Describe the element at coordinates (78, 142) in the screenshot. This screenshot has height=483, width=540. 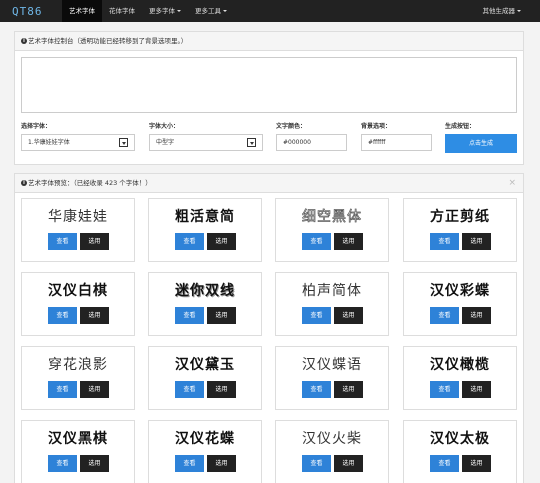
I see `font-select: 1.华康娃娃字体` at that location.